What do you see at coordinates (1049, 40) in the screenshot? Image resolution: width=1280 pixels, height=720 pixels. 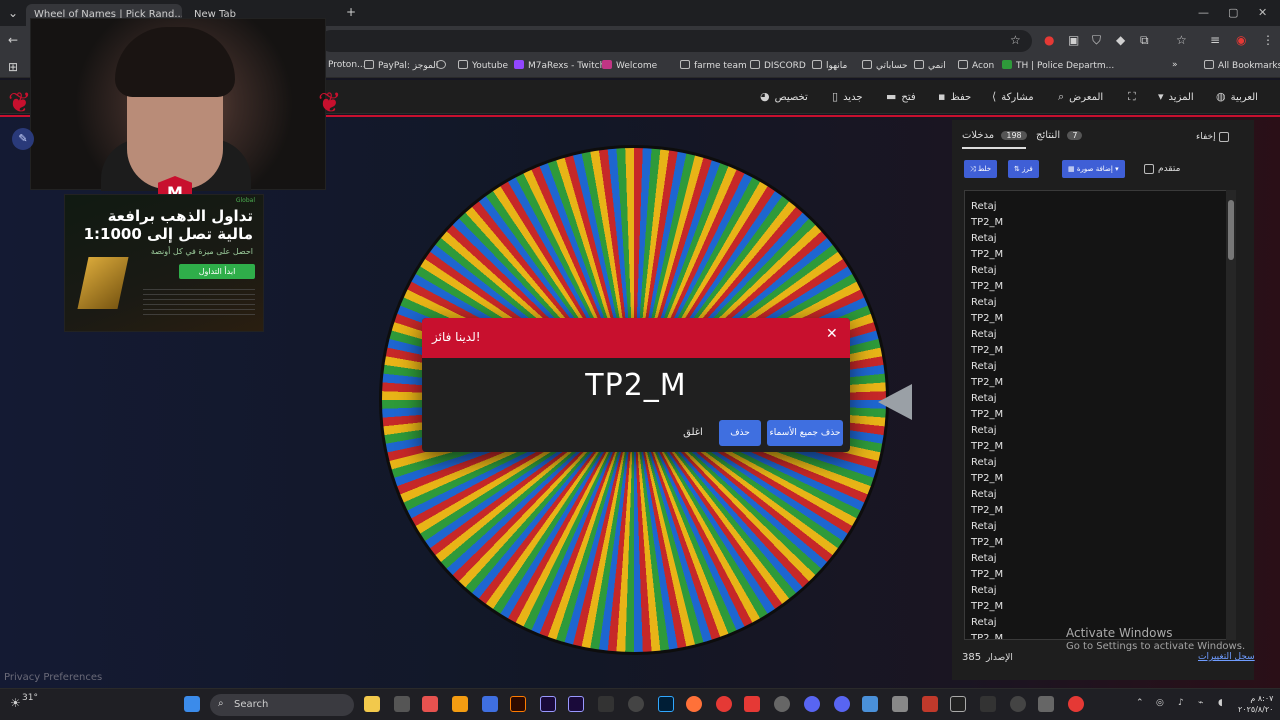 I see `extension-record-icon: ●` at bounding box center [1049, 40].